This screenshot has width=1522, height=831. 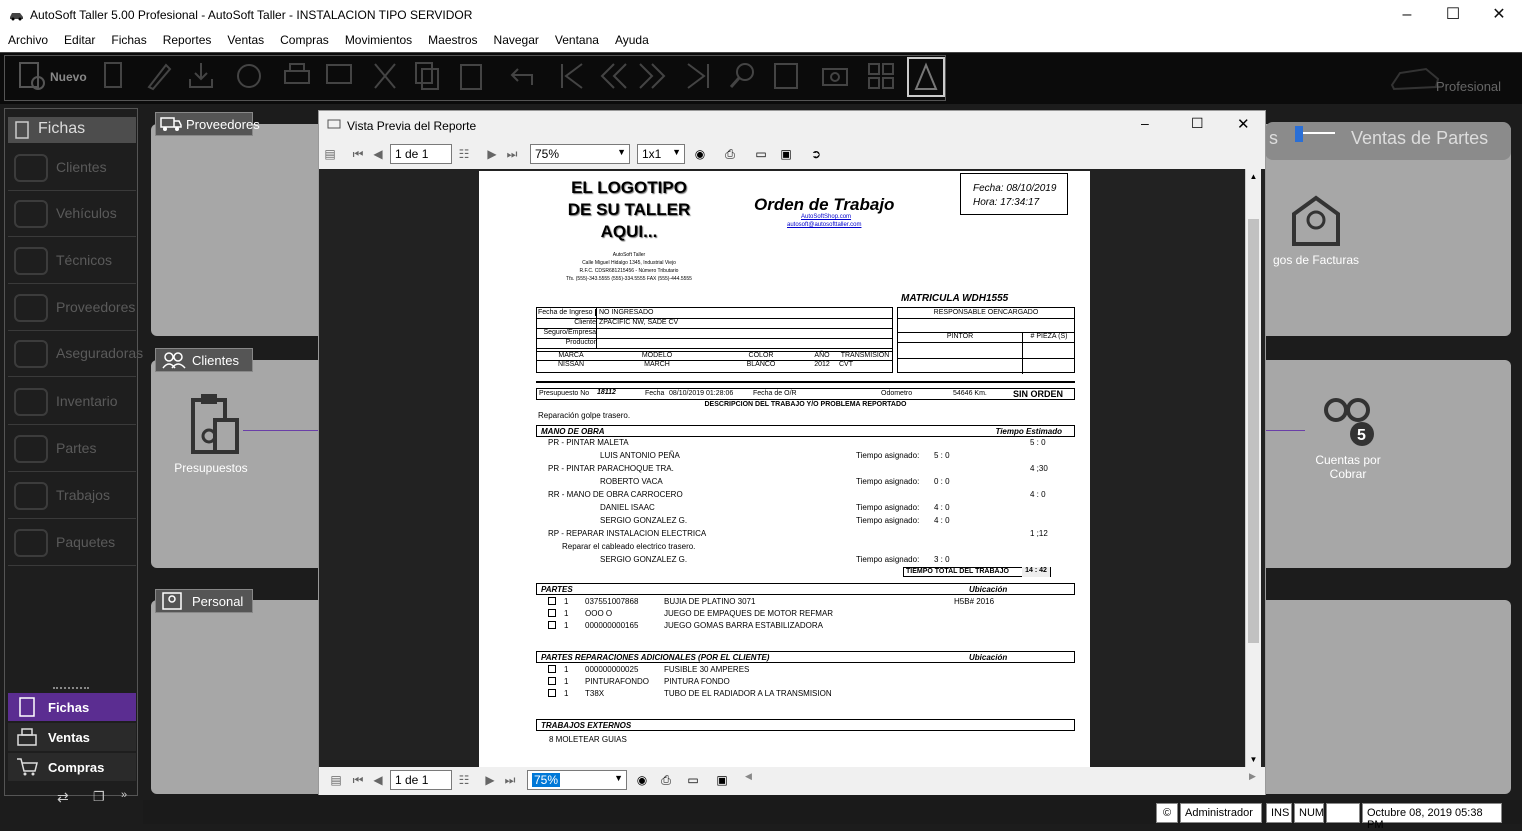 I want to click on bottom-nav-fichas: Fichas, so click(x=72, y=707).